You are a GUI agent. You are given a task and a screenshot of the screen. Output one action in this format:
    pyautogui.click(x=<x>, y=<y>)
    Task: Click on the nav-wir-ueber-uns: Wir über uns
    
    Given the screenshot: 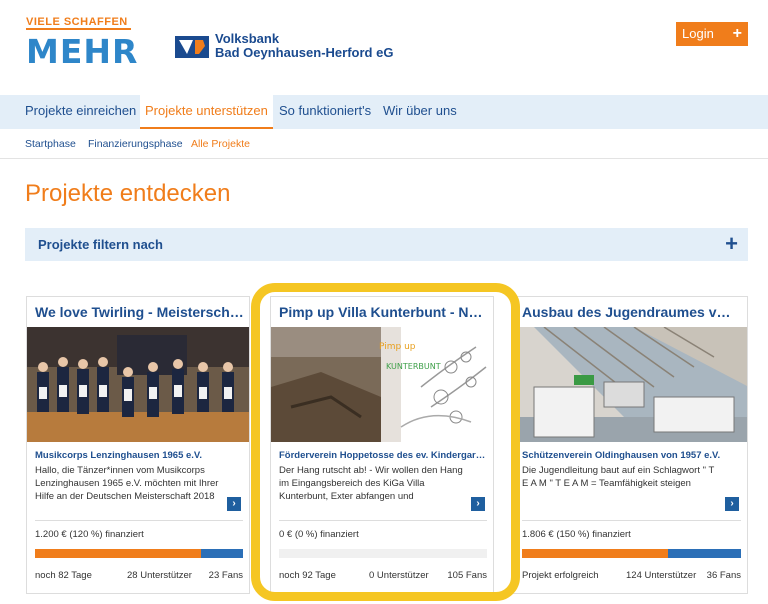 What is the action you would take?
    pyautogui.click(x=420, y=112)
    